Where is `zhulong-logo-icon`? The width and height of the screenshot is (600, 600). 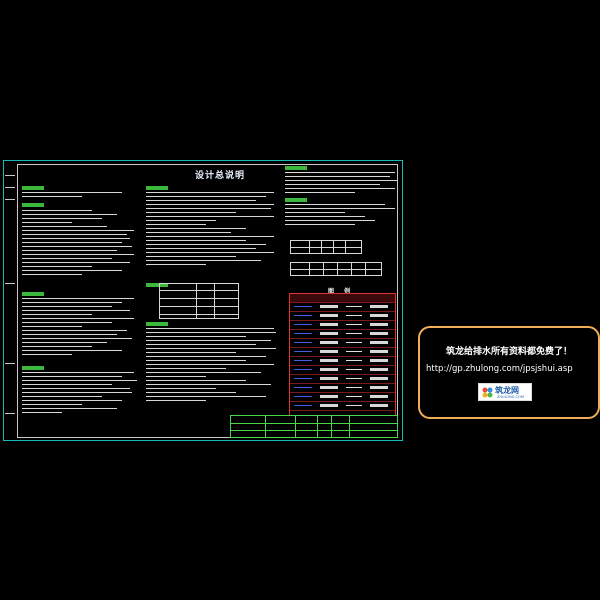
zhulong-logo-icon is located at coordinates (487, 392).